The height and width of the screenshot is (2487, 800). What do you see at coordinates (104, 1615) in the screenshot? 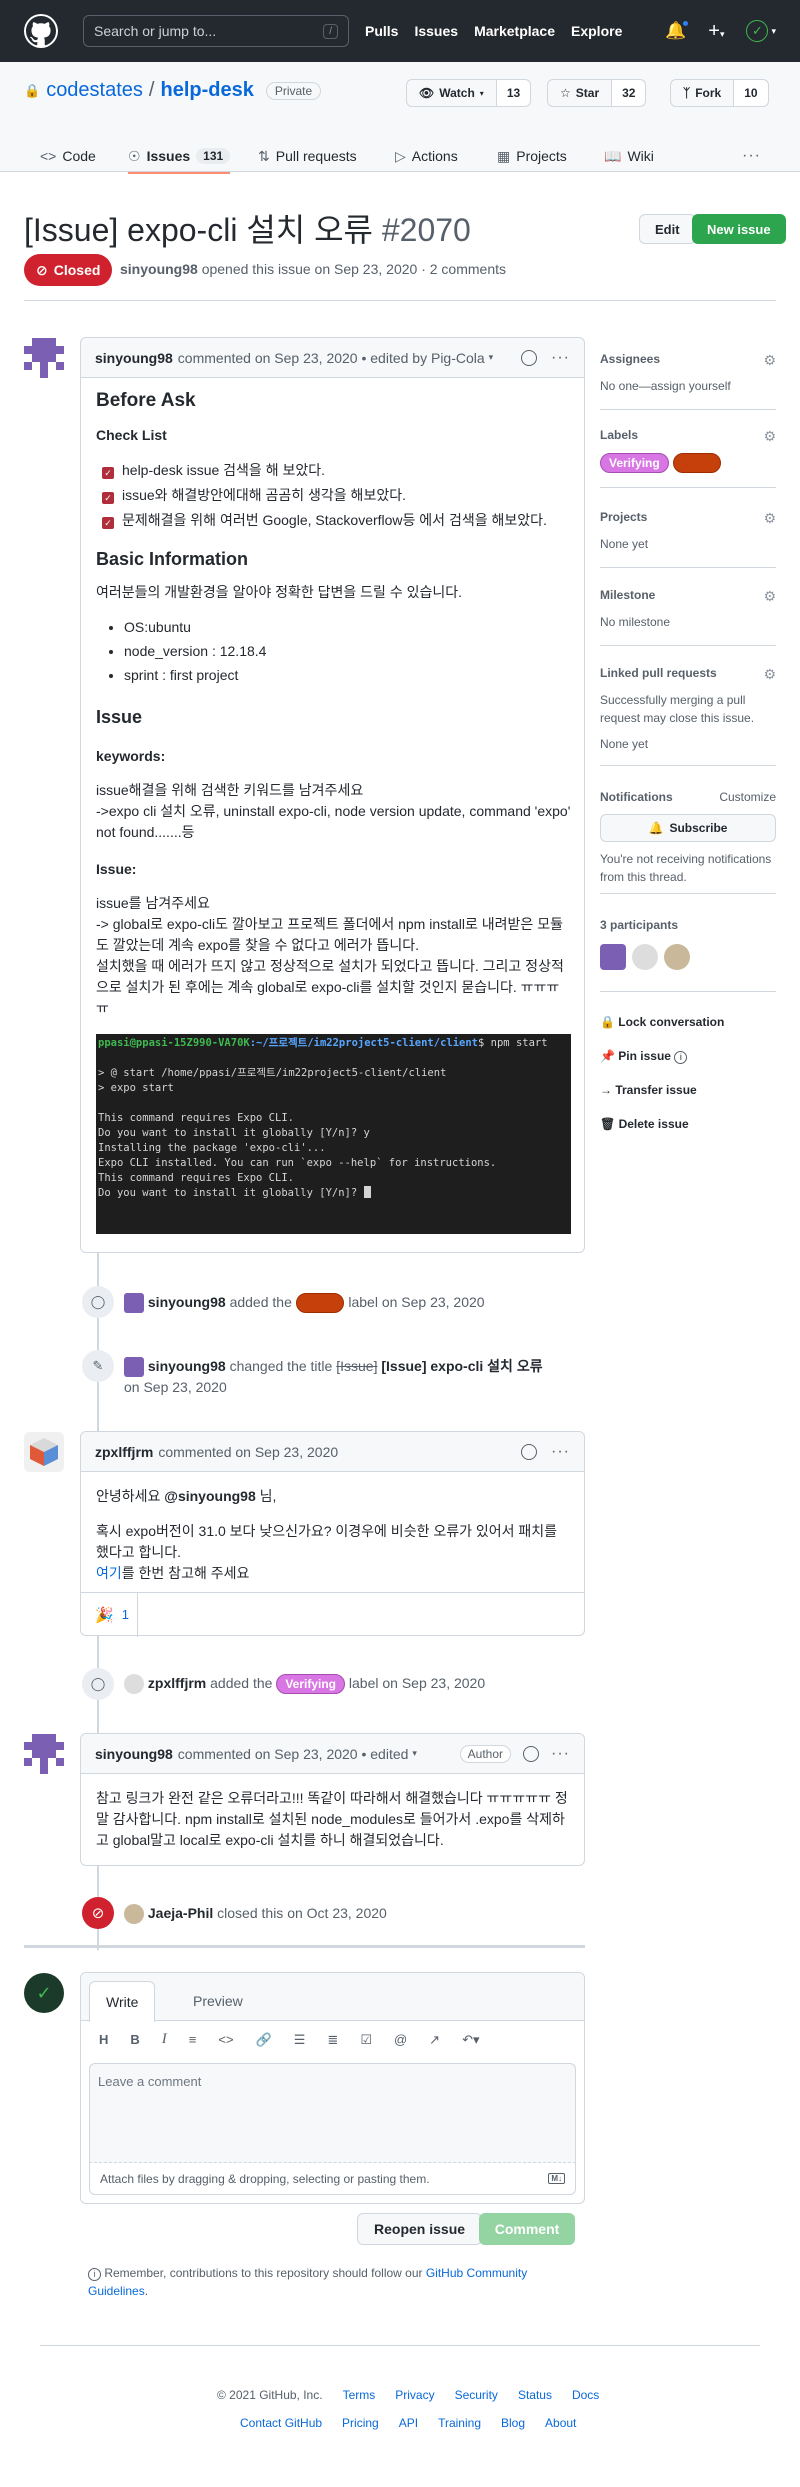
I see `tada-icon: 🎉` at bounding box center [104, 1615].